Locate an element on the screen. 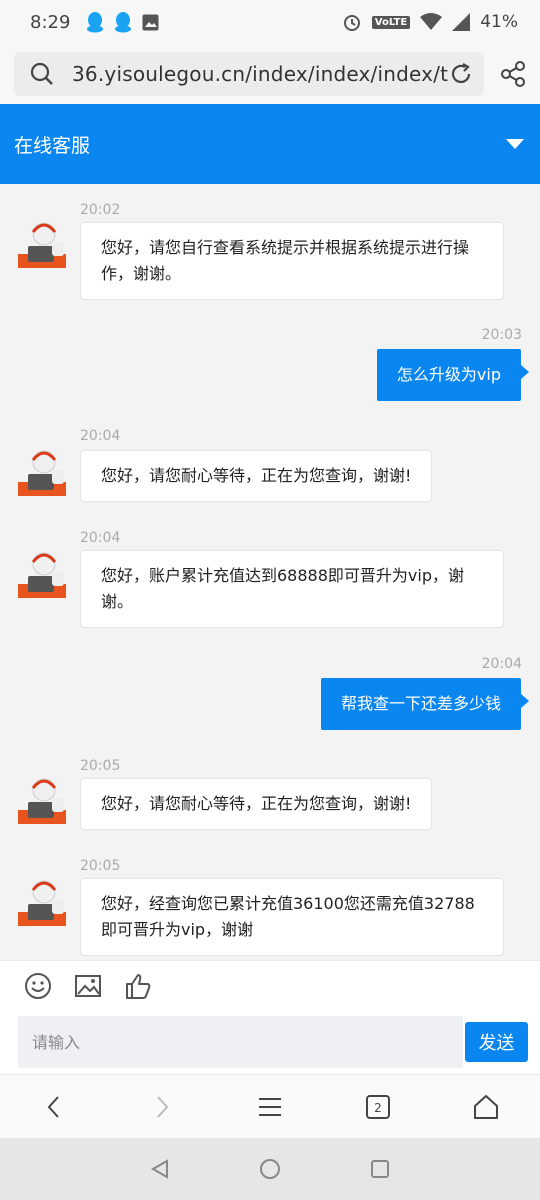 Image resolution: width=540 pixels, height=1200 pixels. system-home-icon is located at coordinates (270, 1169).